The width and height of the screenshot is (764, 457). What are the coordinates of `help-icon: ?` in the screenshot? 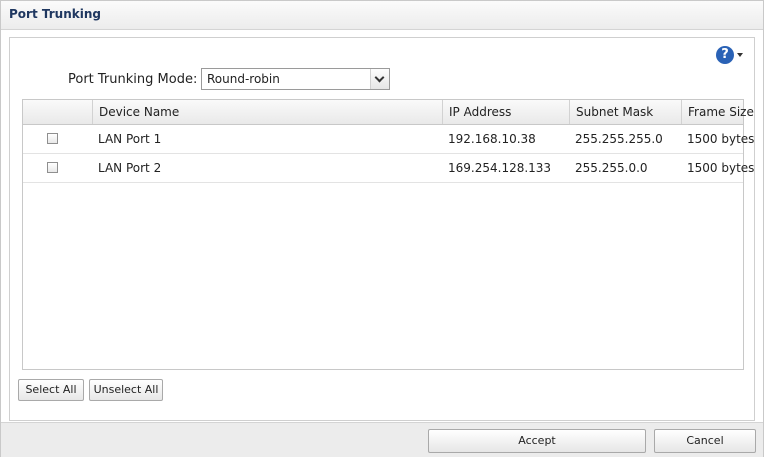 It's located at (725, 55).